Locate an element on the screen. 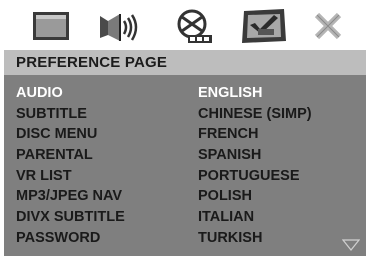 The width and height of the screenshot is (370, 259). page-title: PREFERENCE PAGE is located at coordinates (92, 62).